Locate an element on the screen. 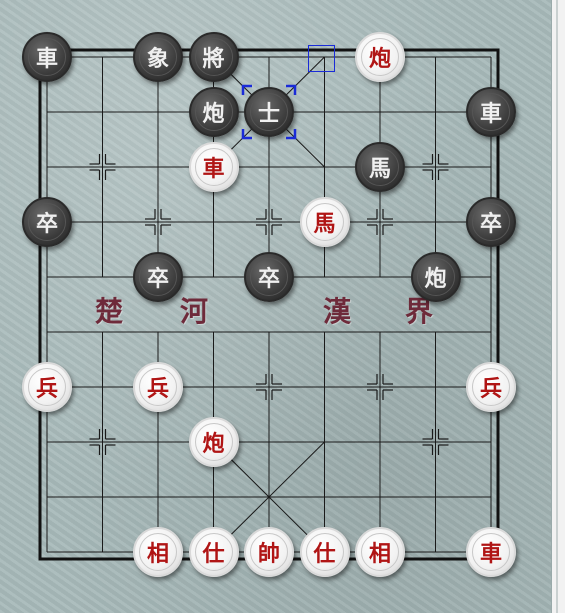 The image size is (565, 613). piece-character: 帥 is located at coordinates (268, 554).